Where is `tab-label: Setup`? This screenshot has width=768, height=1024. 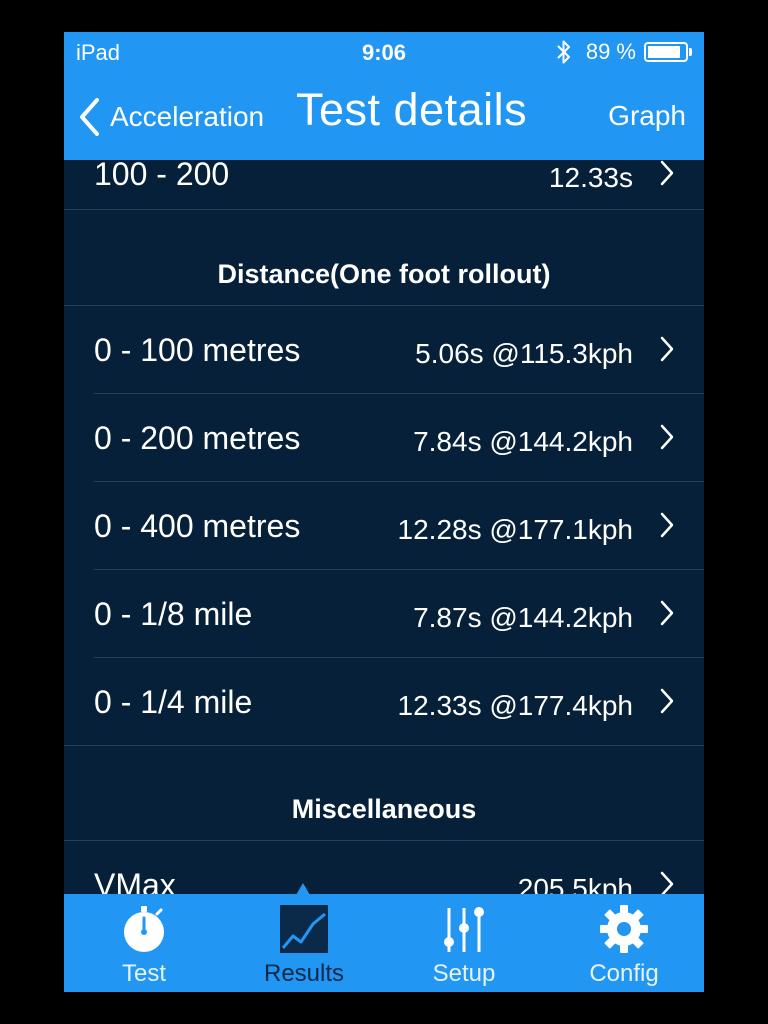
tab-label: Setup is located at coordinates (464, 973).